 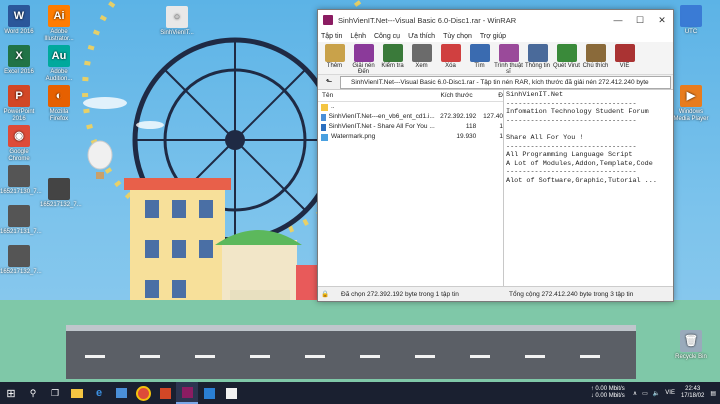 What do you see at coordinates (713, 393) in the screenshot?
I see `notification-icon: ▤` at bounding box center [713, 393].